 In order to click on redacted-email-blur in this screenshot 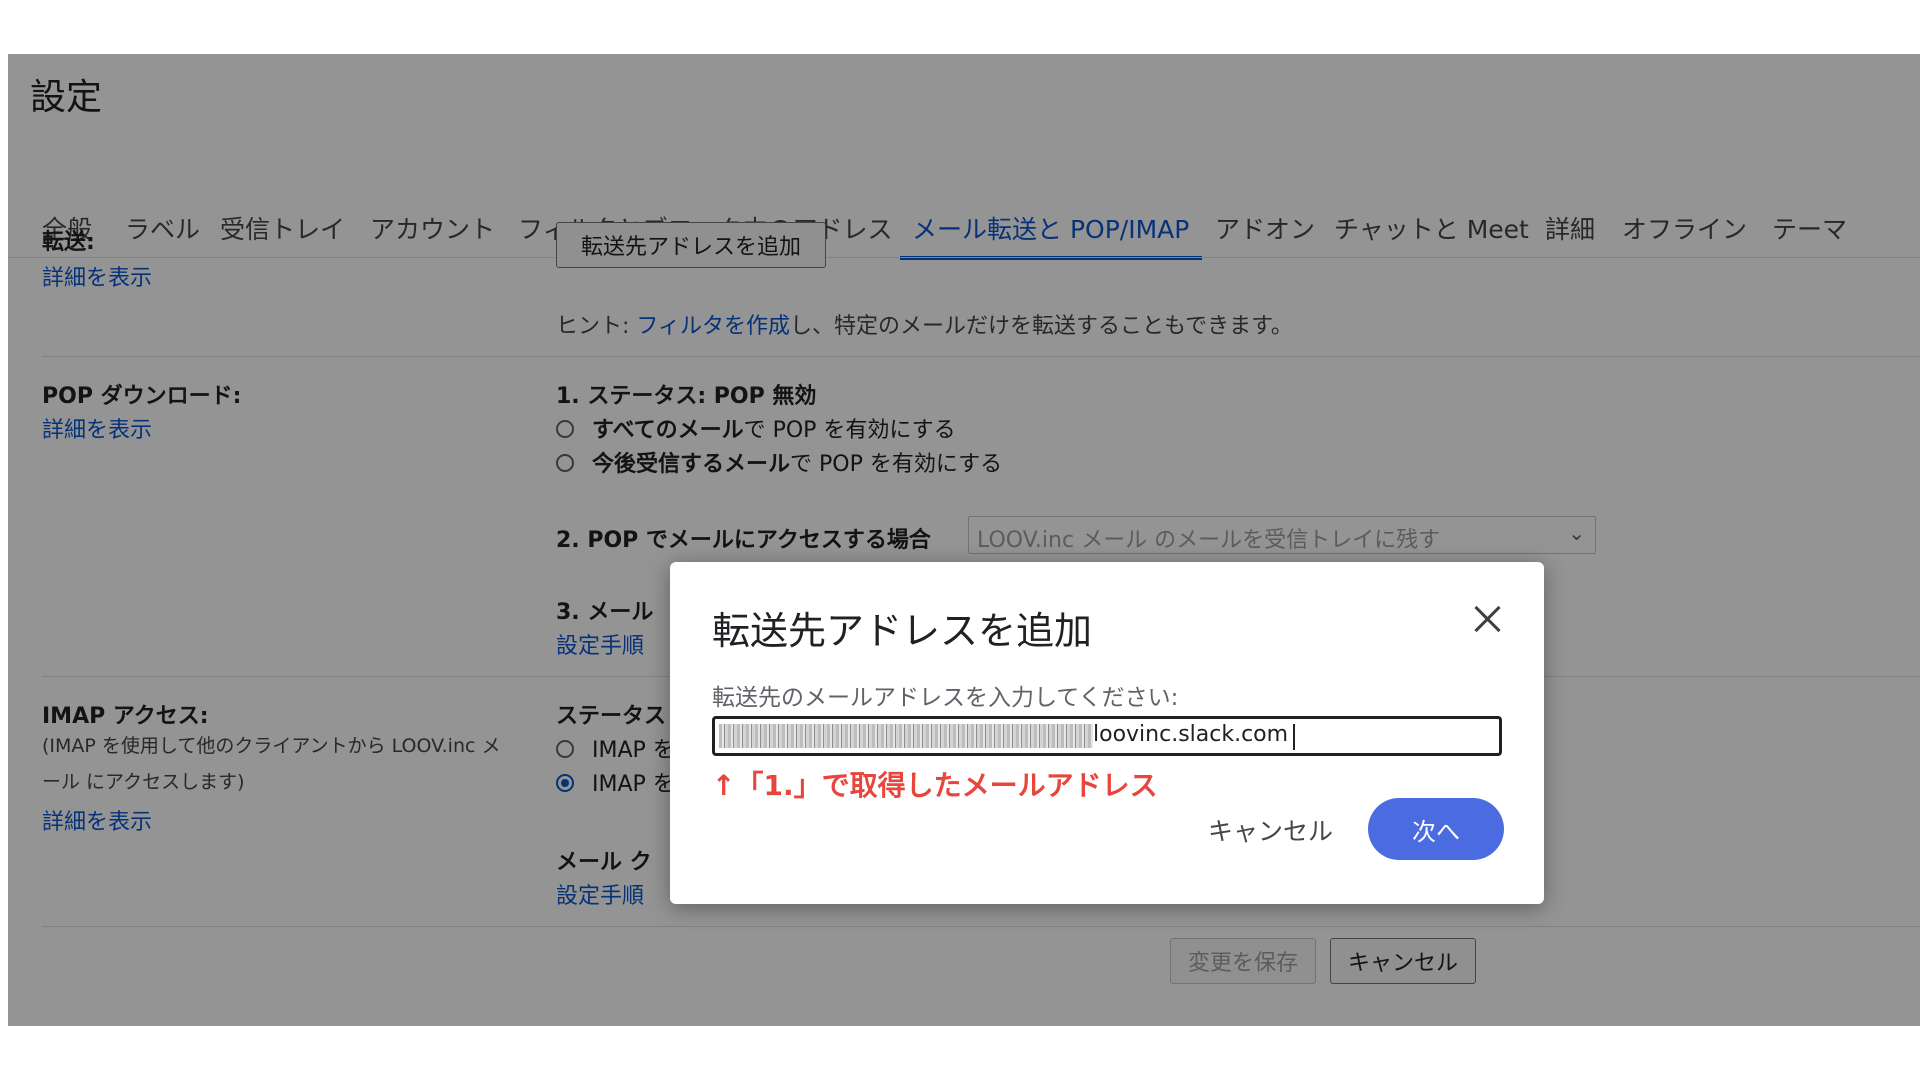, I will do `click(906, 736)`.